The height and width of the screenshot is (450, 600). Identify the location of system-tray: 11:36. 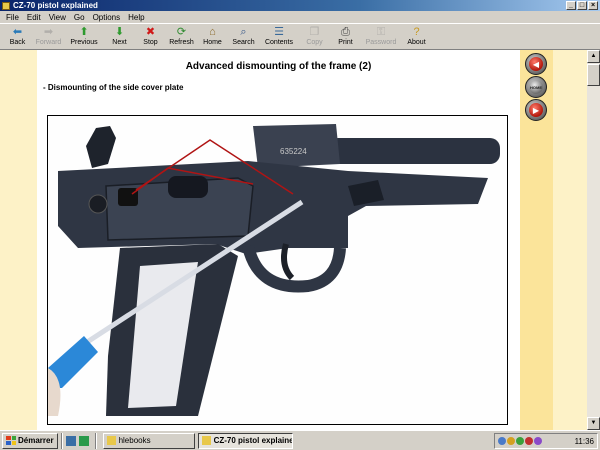
(546, 441).